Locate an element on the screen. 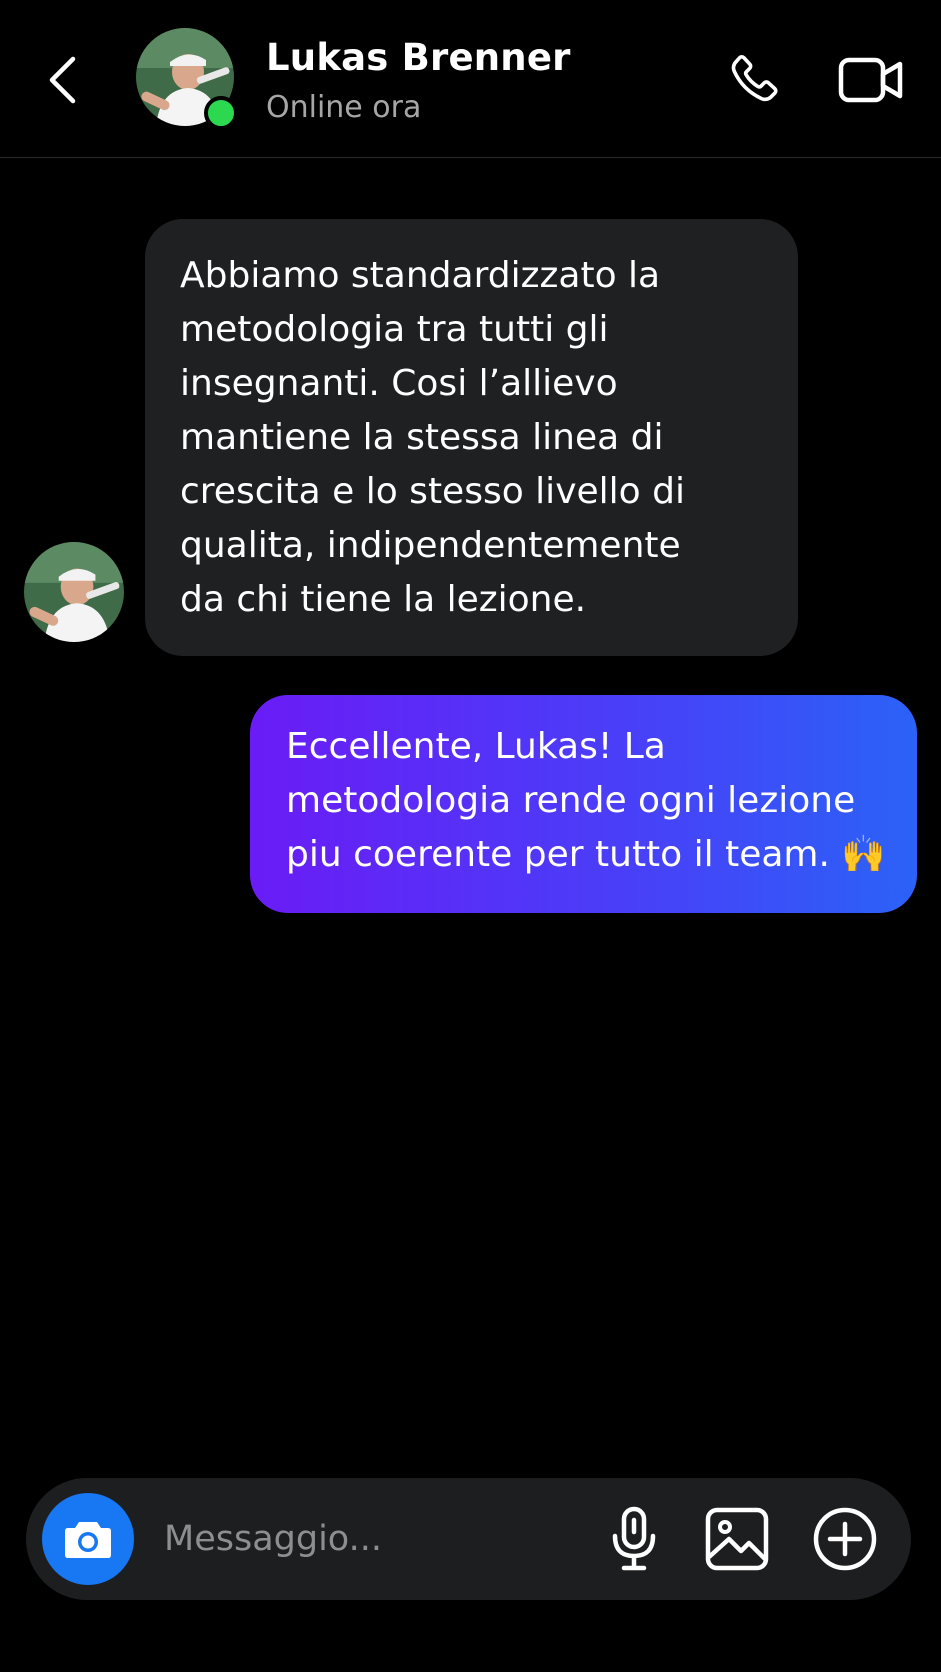  microphone-icon is located at coordinates (634, 1538).